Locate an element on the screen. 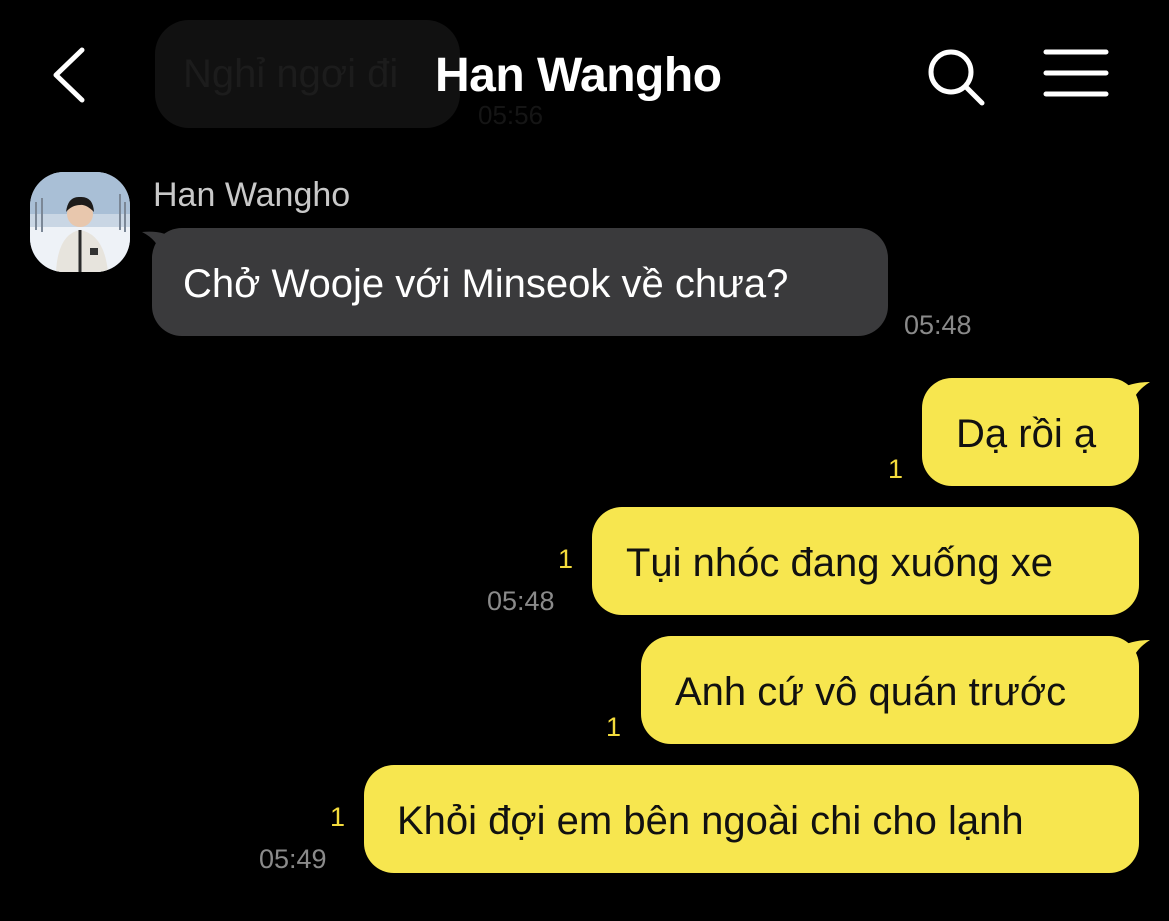 Image resolution: width=1169 pixels, height=921 pixels. previous-message-time: 05:56 is located at coordinates (511, 115).